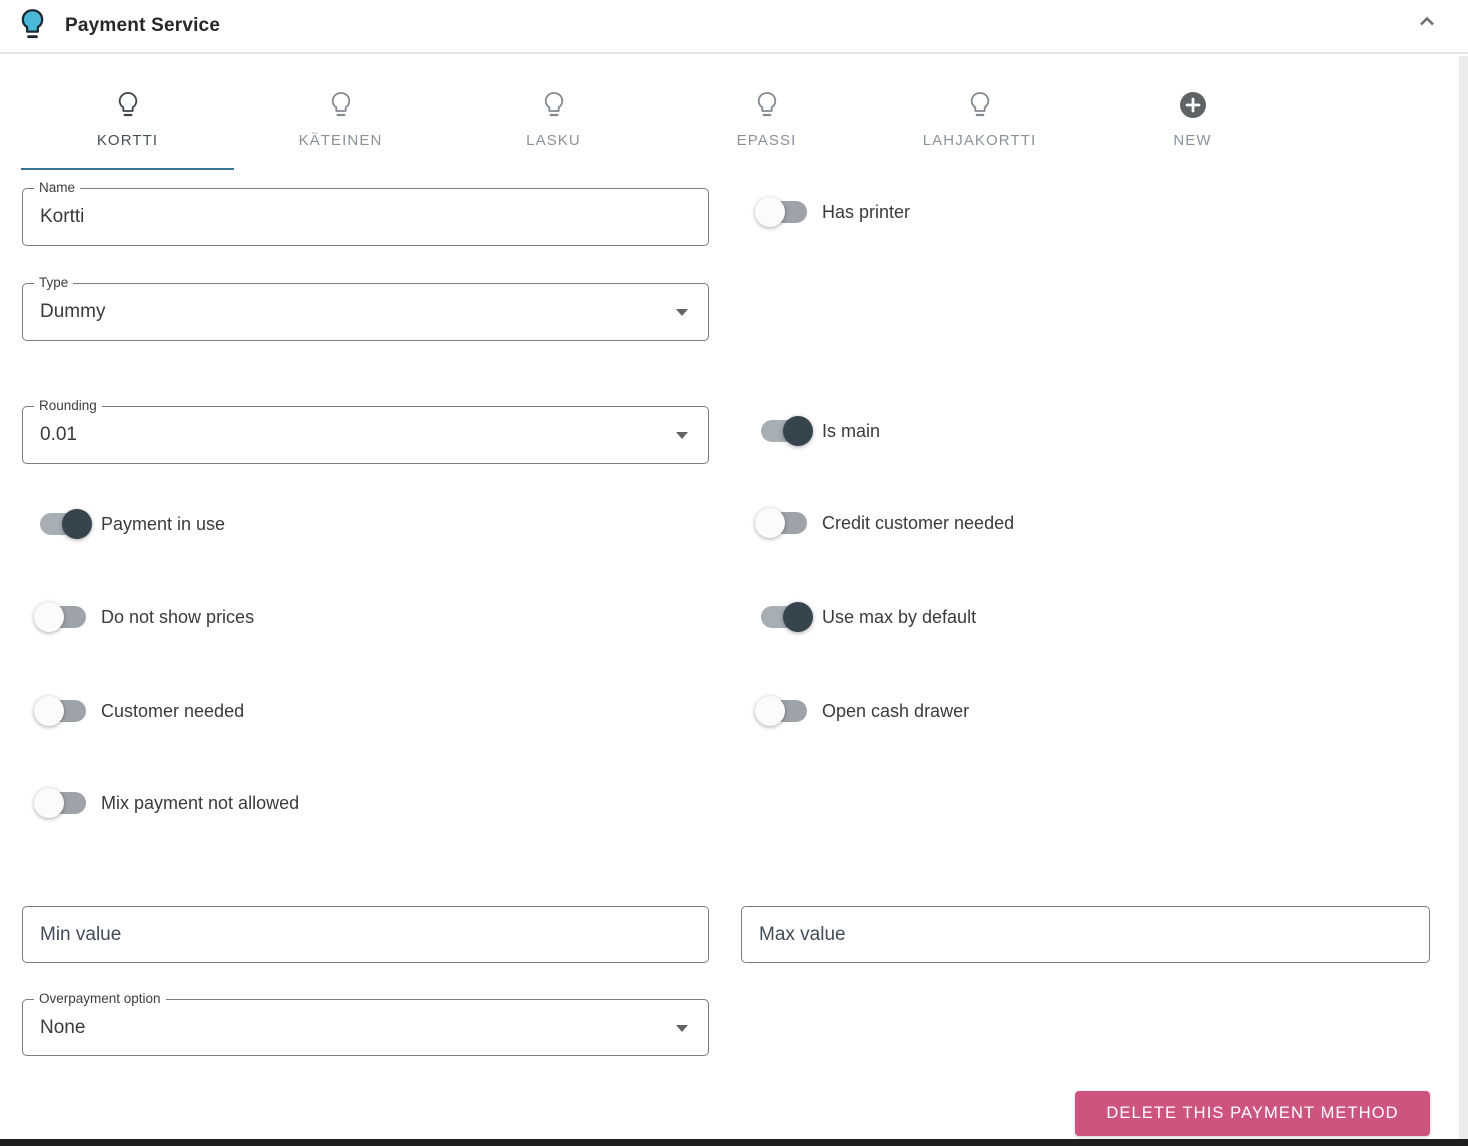 This screenshot has width=1468, height=1146. I want to click on toggle-row-customer-needed: Customer needed, so click(139, 711).